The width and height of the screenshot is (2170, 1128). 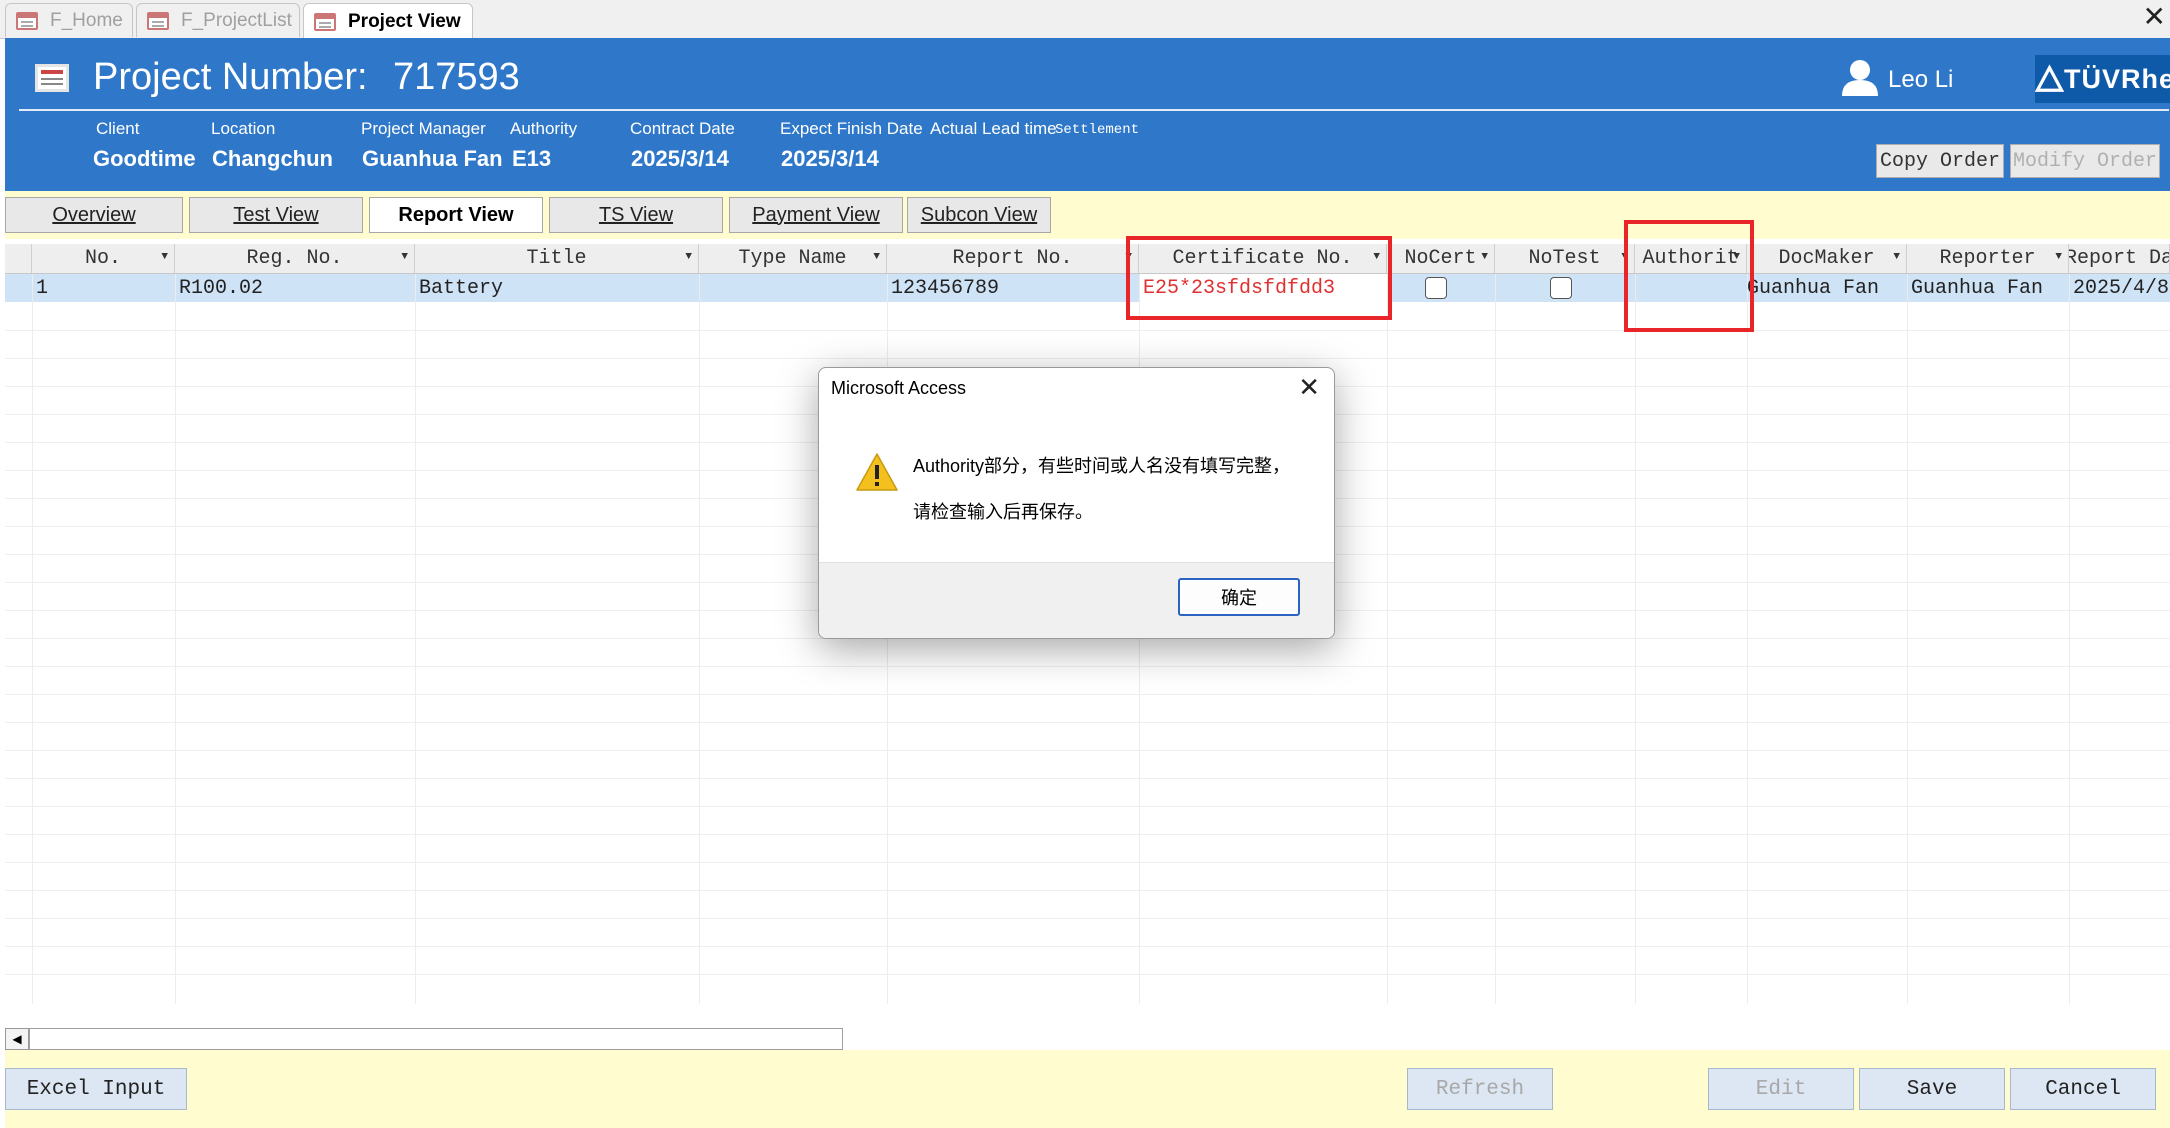 I want to click on cell-type-name, so click(x=793, y=288).